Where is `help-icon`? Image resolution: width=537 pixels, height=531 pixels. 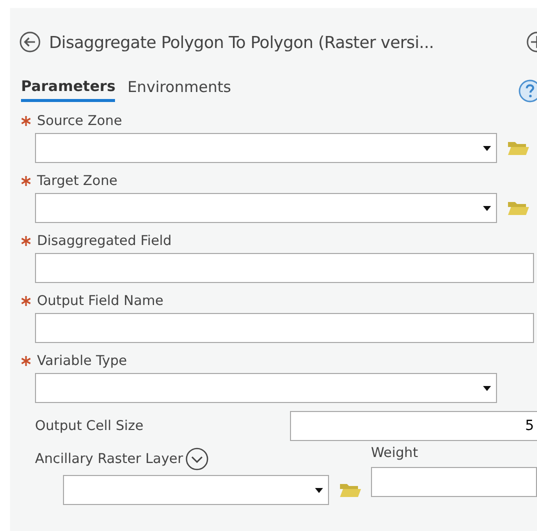 help-icon is located at coordinates (527, 90).